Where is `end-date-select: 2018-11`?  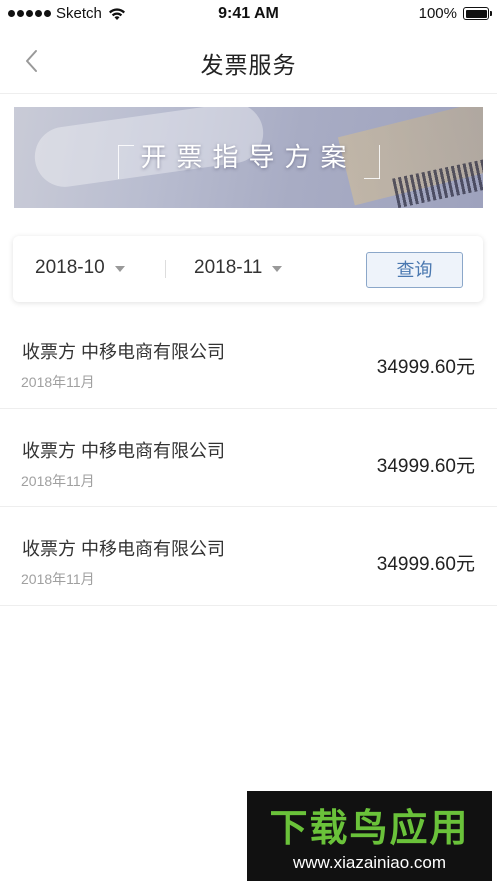
end-date-select: 2018-11 is located at coordinates (238, 268).